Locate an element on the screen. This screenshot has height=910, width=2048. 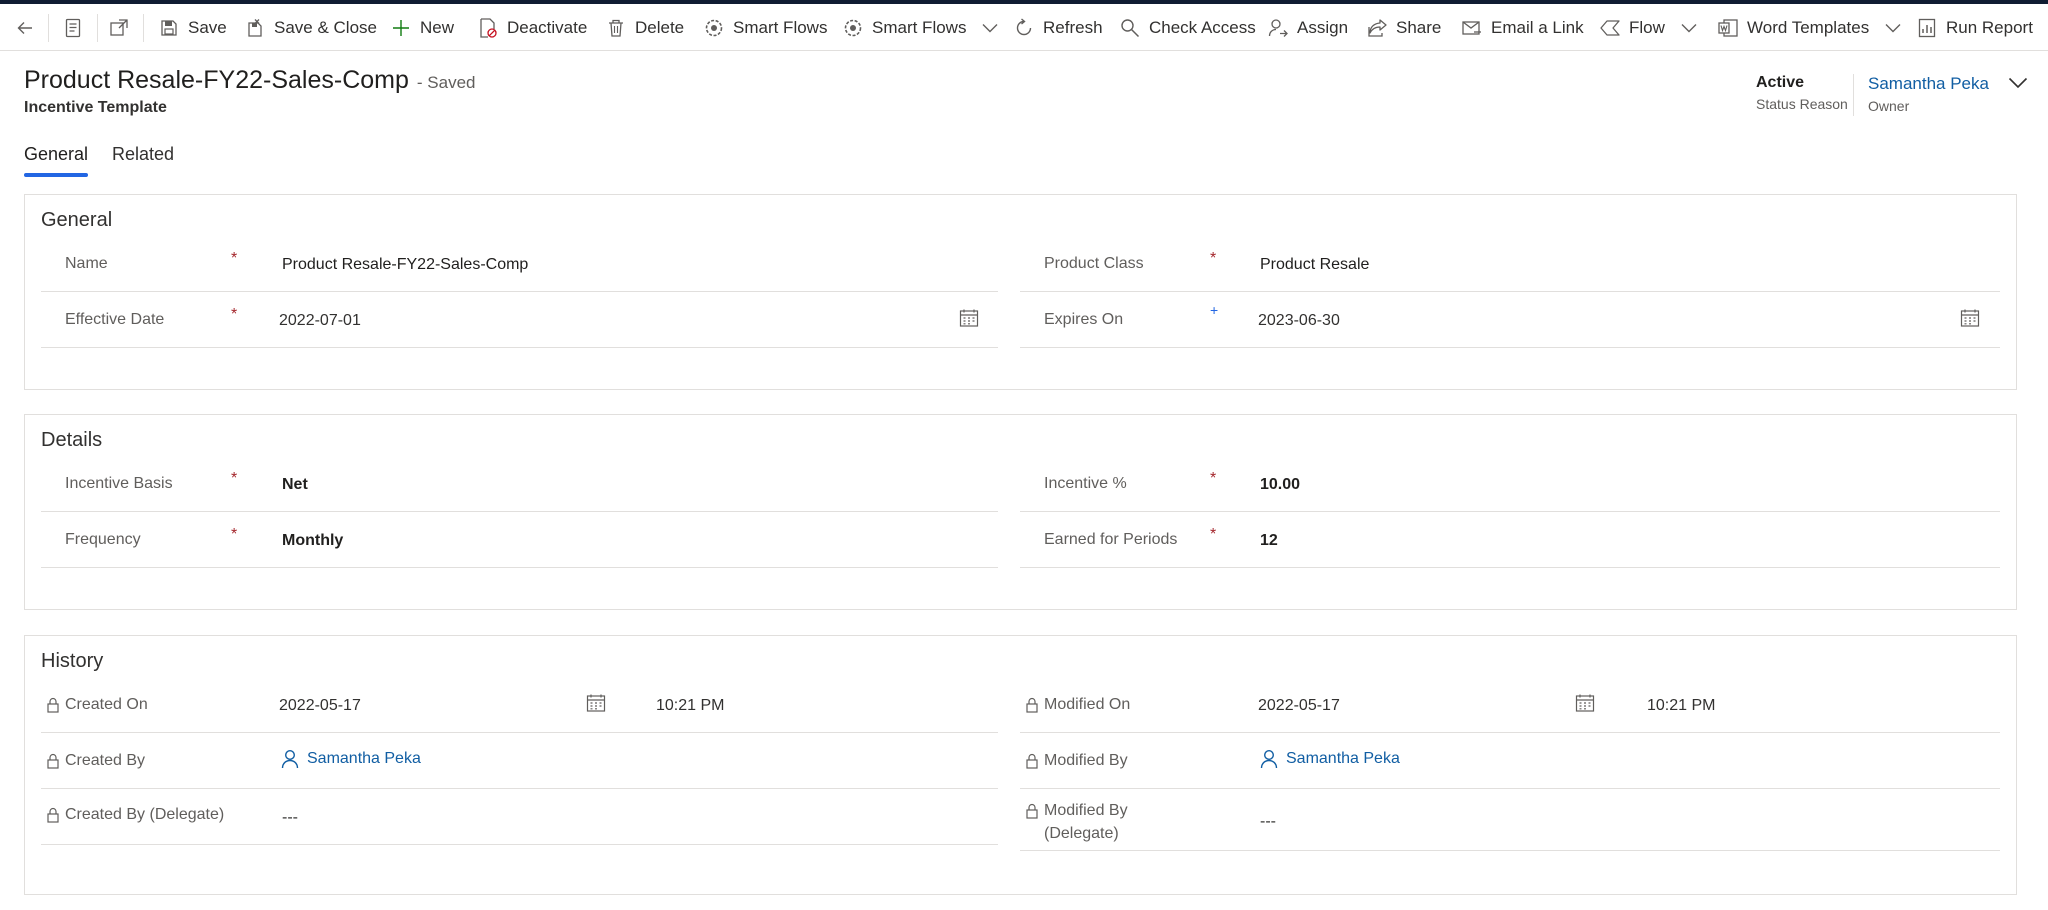
smart-flows-button: Smart Flows is located at coordinates (765, 27).